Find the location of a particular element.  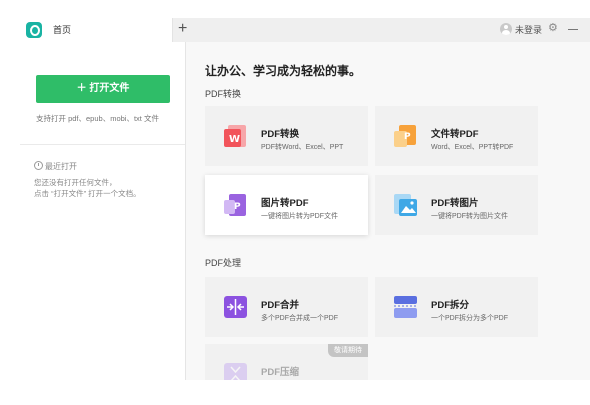

coming-soon-badge: 敬请期待 is located at coordinates (348, 350).